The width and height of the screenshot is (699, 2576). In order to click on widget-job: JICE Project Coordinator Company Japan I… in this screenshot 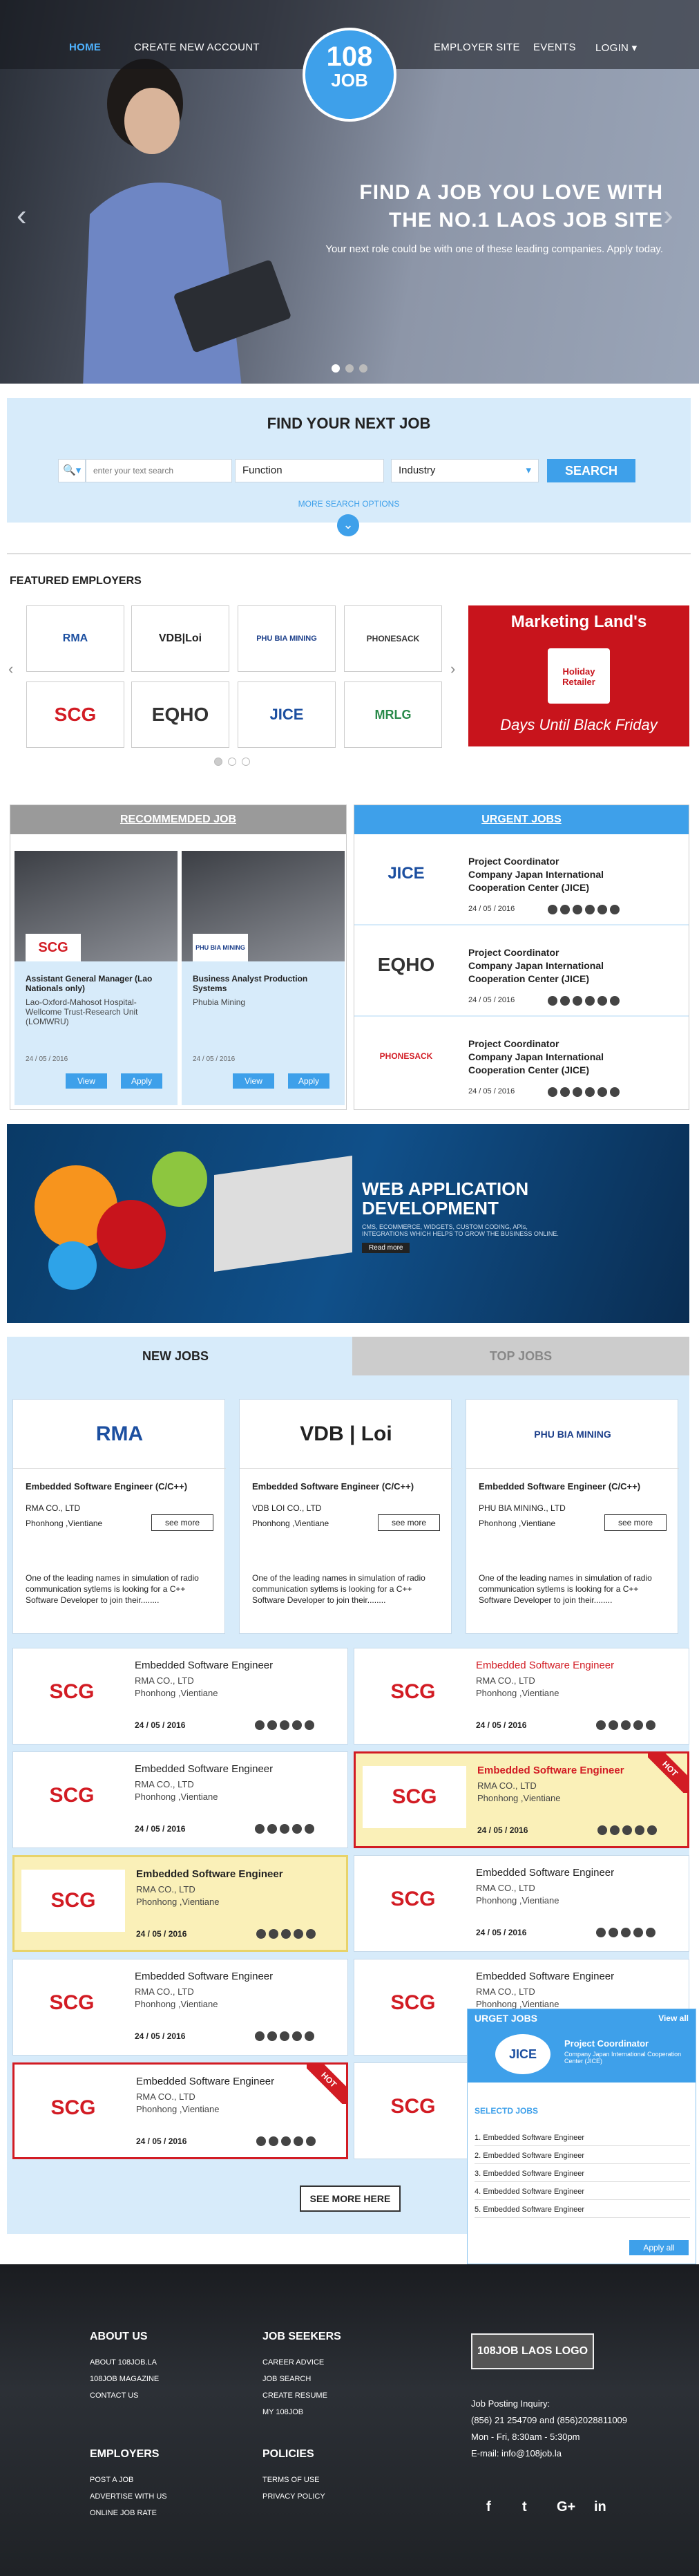, I will do `click(582, 2055)`.